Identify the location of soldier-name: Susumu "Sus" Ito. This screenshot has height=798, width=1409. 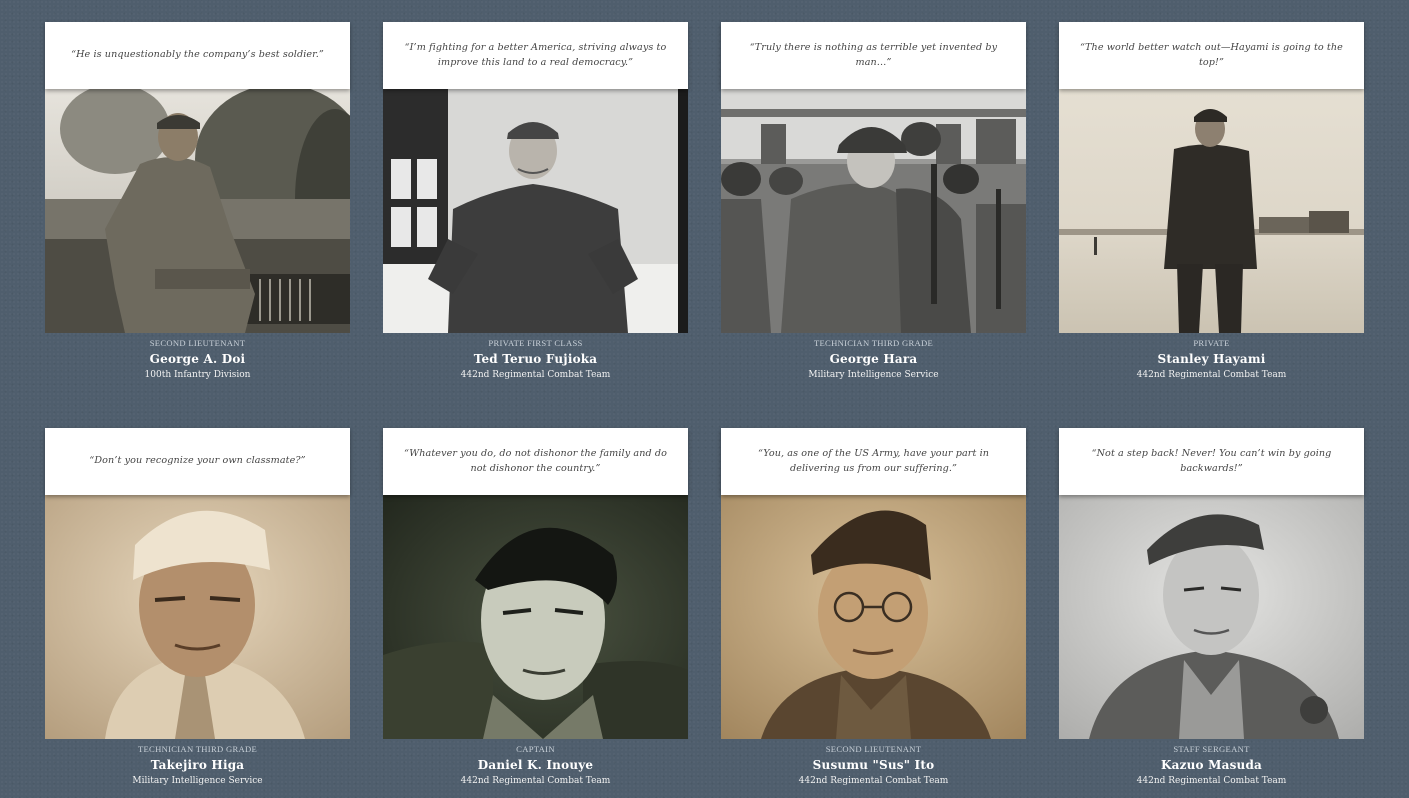
(874, 765).